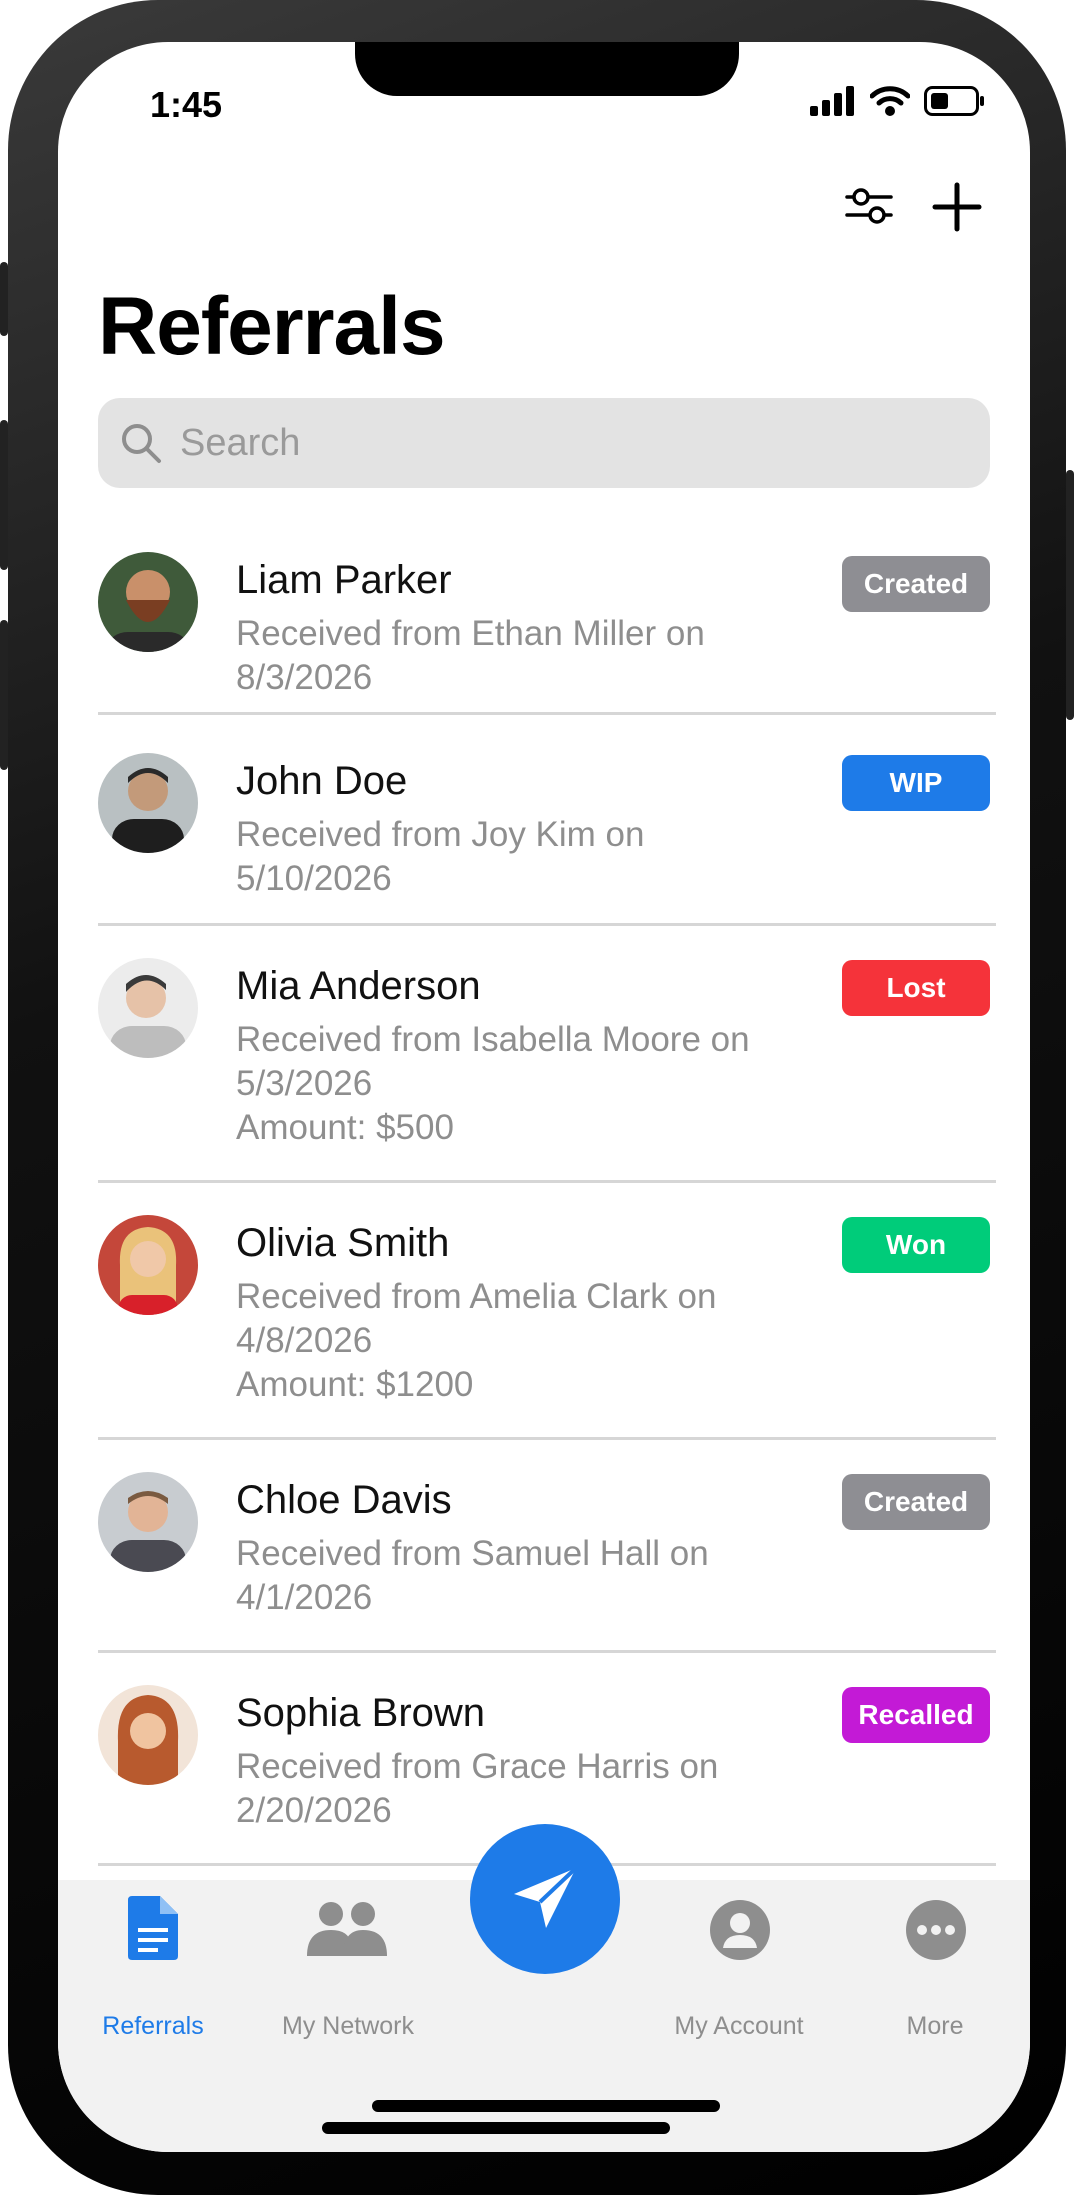 The image size is (1074, 2195). I want to click on referral-details: Received from Samuel Hall on 4/1/2026, so click(536, 1576).